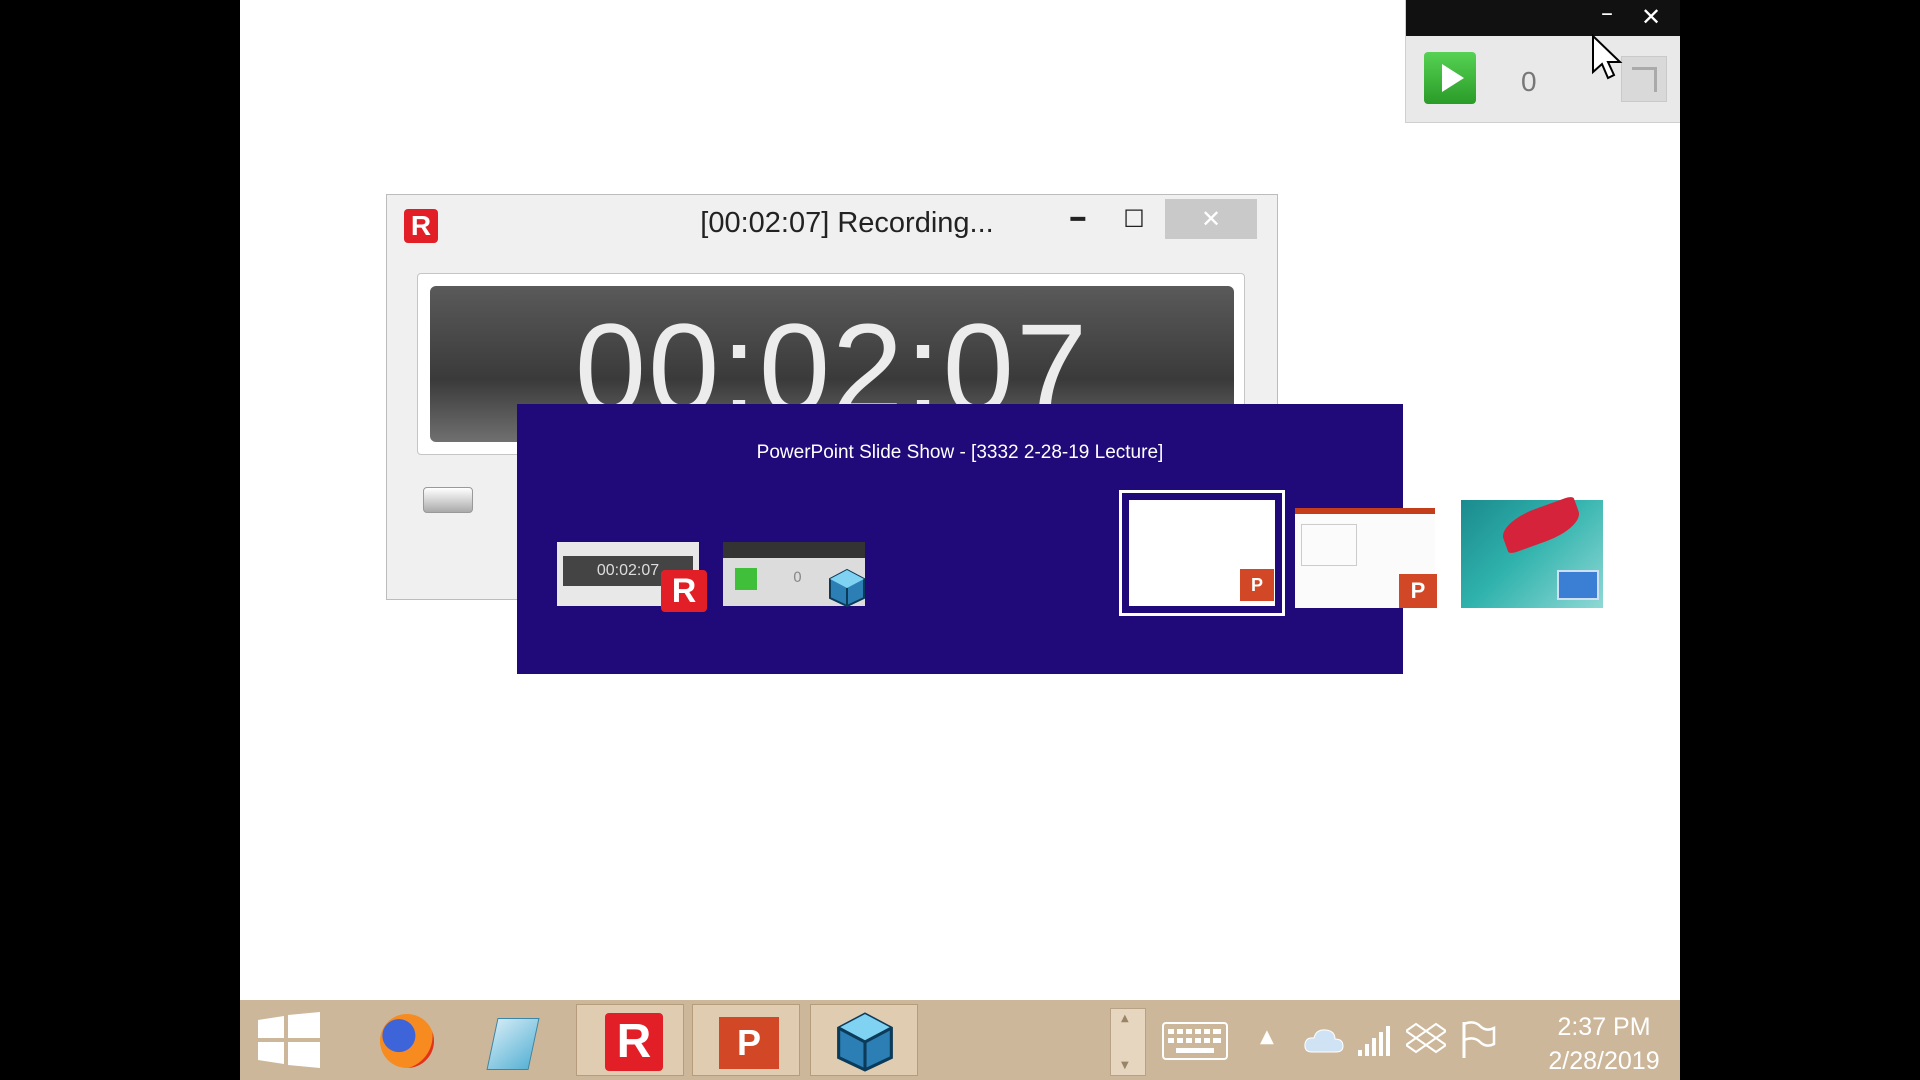 Image resolution: width=1920 pixels, height=1080 pixels. I want to click on switcher-thumb-slideshow: P, so click(1202, 553).